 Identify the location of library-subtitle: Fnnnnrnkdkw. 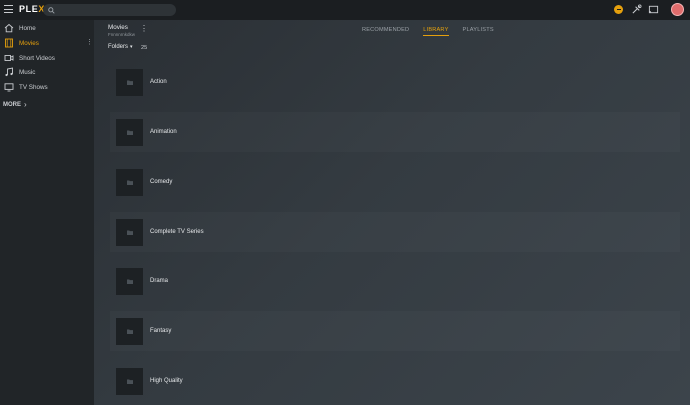
(122, 34).